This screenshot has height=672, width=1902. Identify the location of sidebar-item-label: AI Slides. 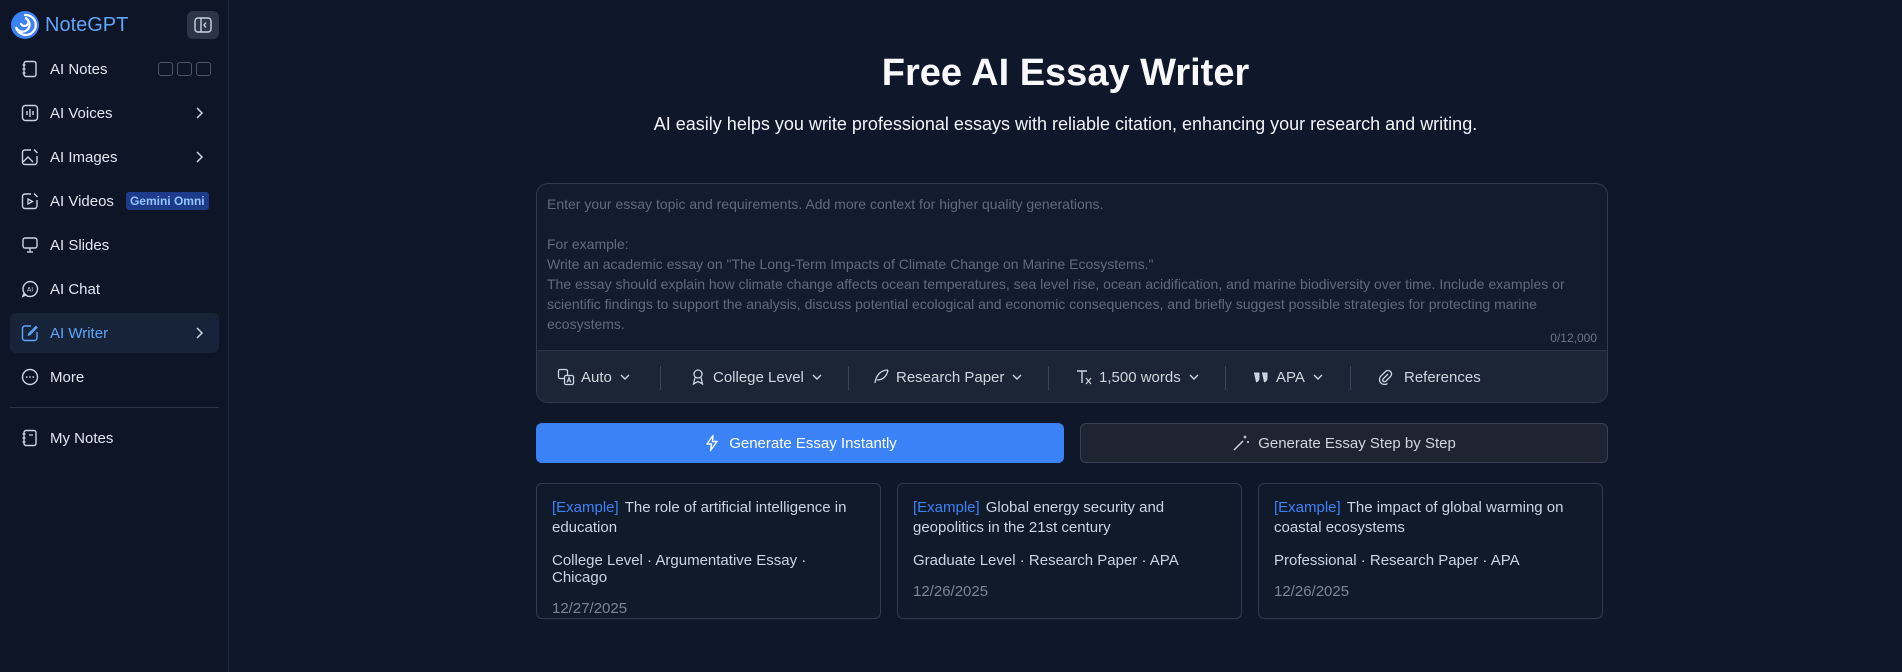
(80, 245).